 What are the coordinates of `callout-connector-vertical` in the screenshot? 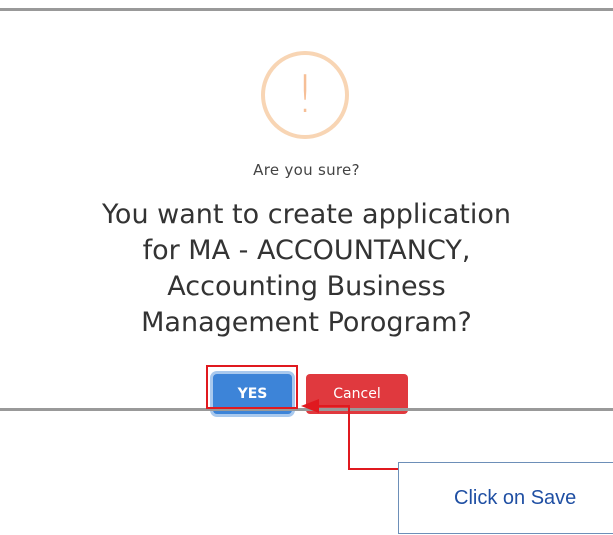 It's located at (349, 438).